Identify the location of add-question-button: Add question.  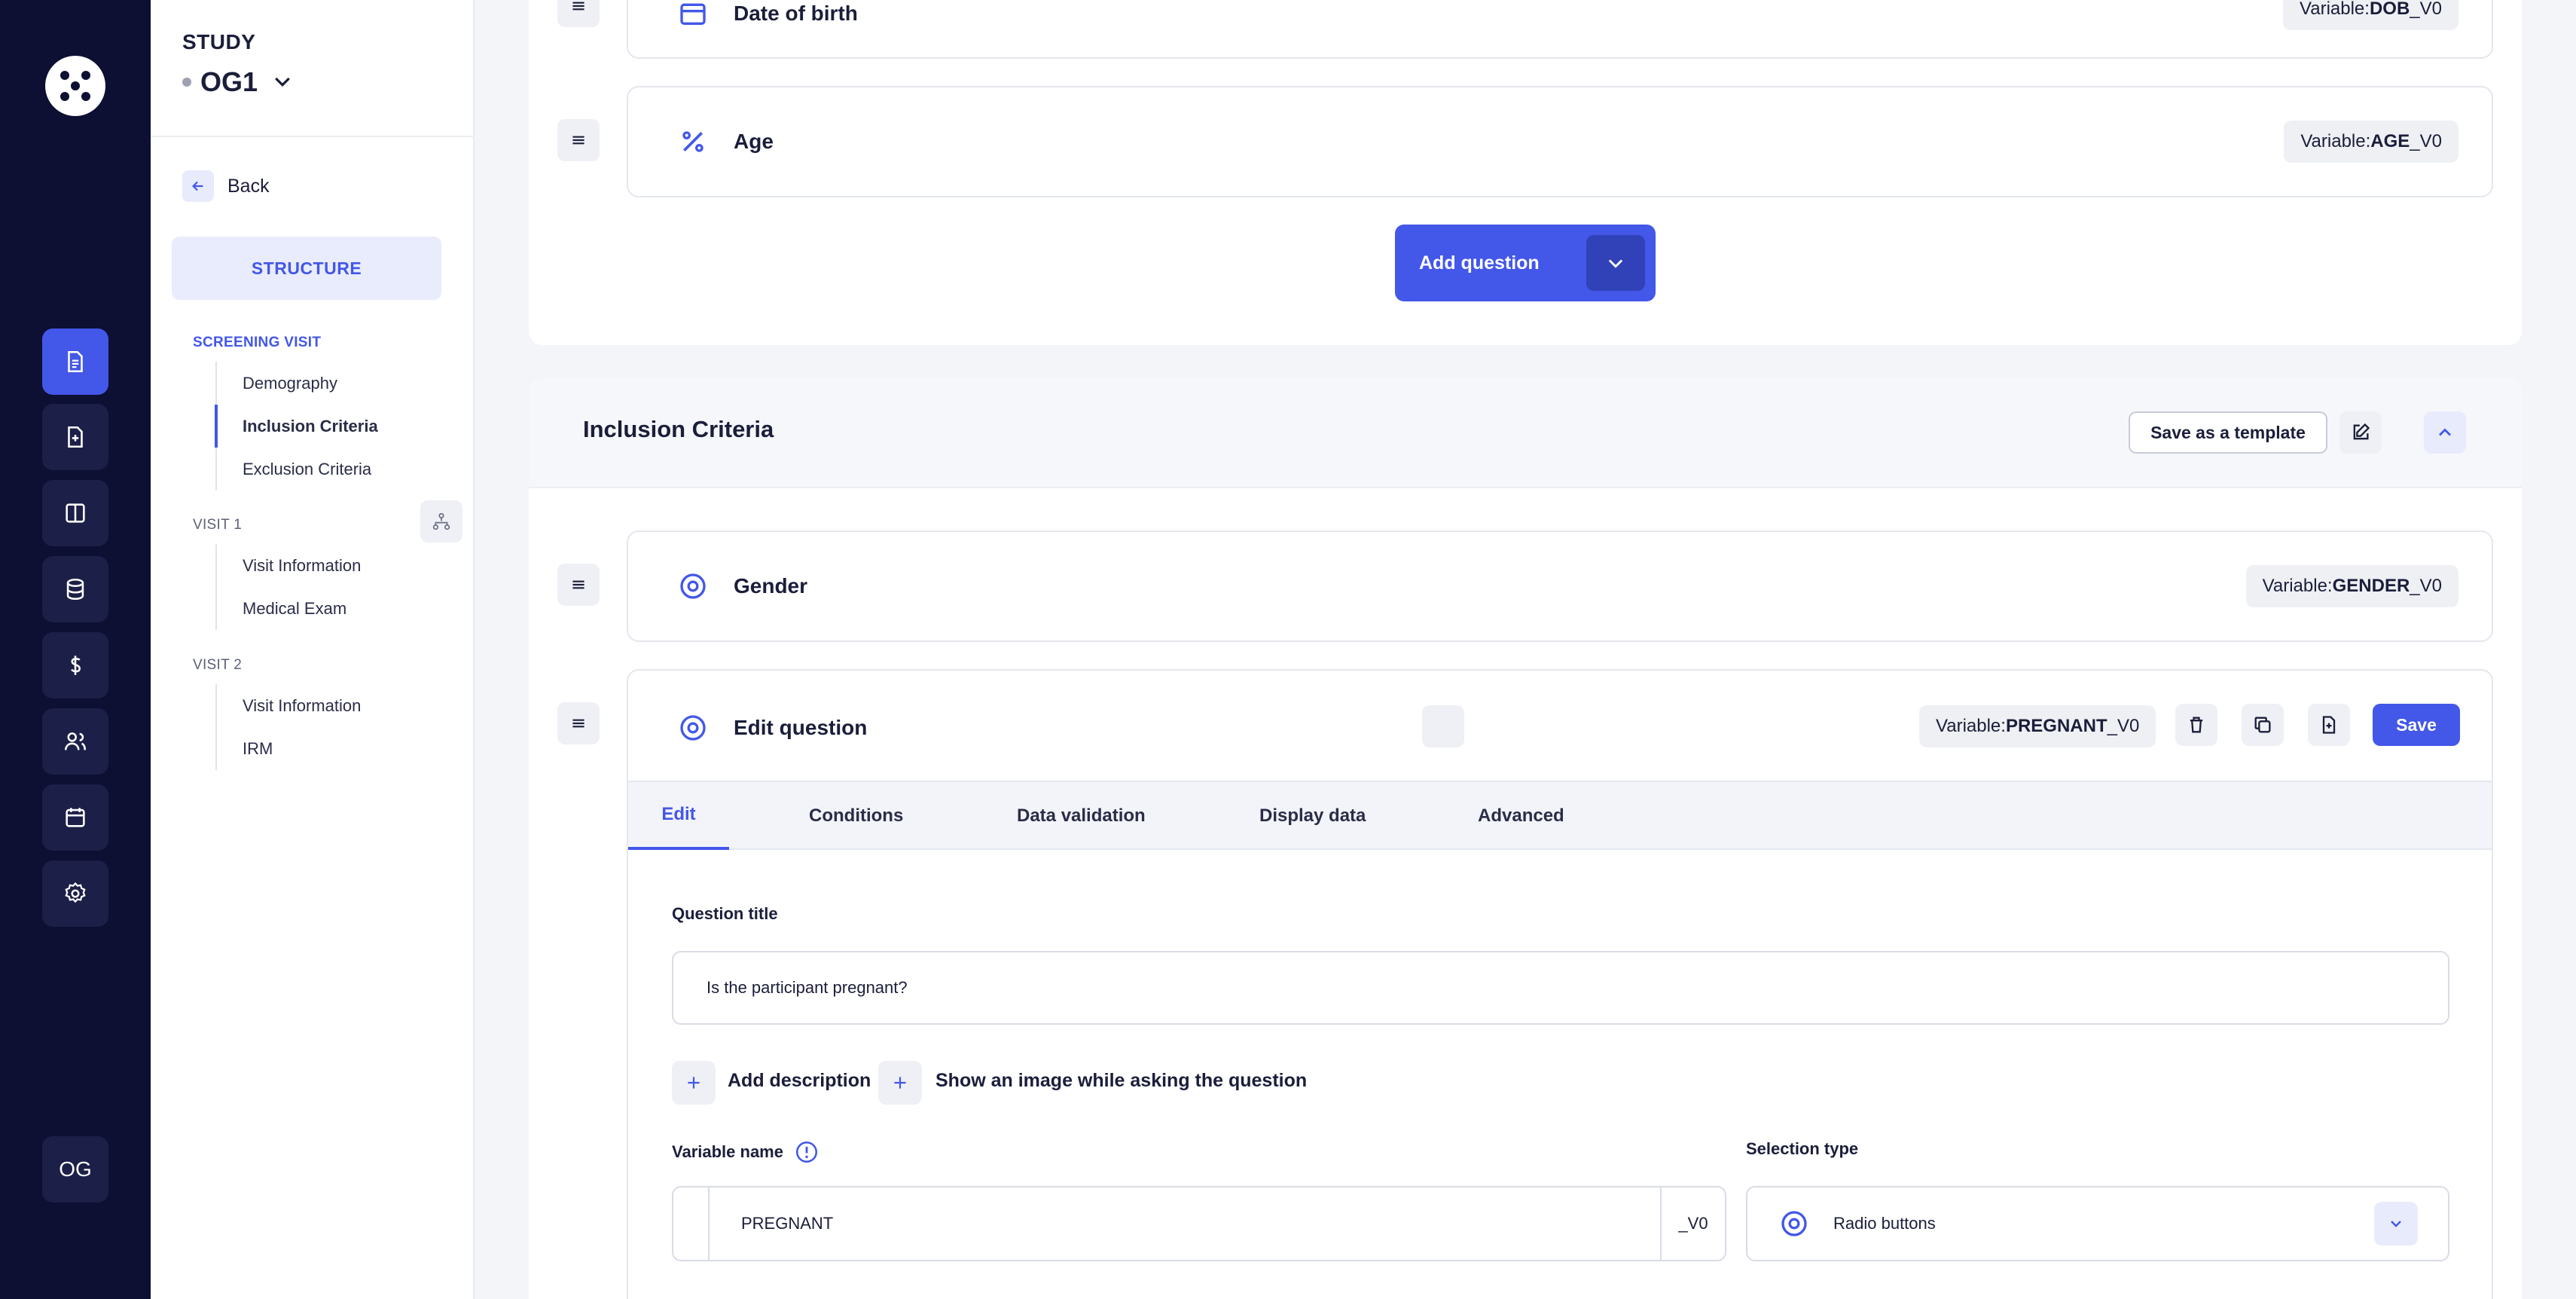
(1526, 263).